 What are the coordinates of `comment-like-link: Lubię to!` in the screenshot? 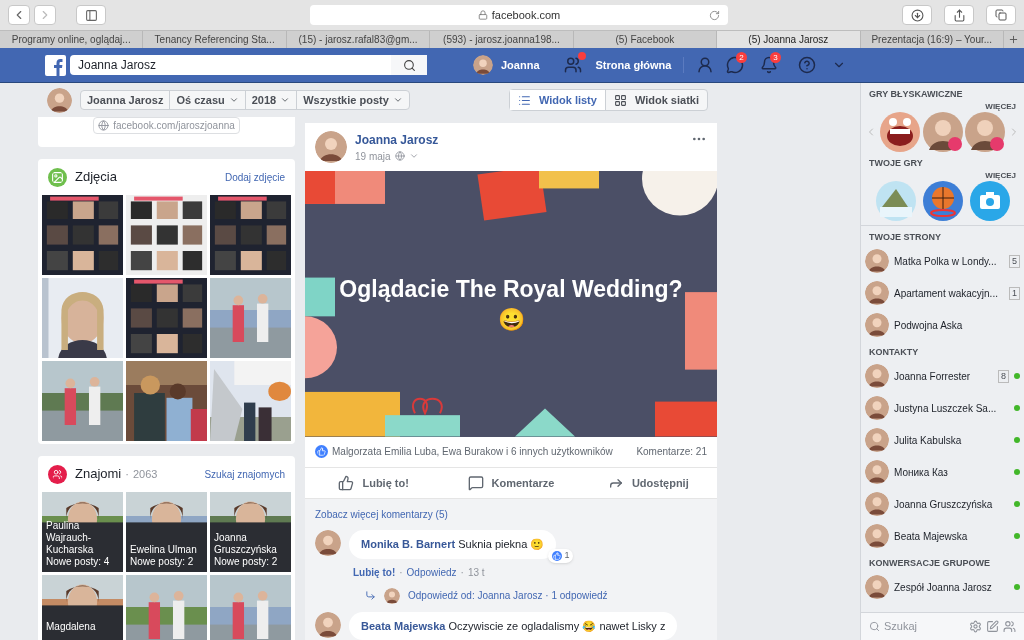 It's located at (374, 572).